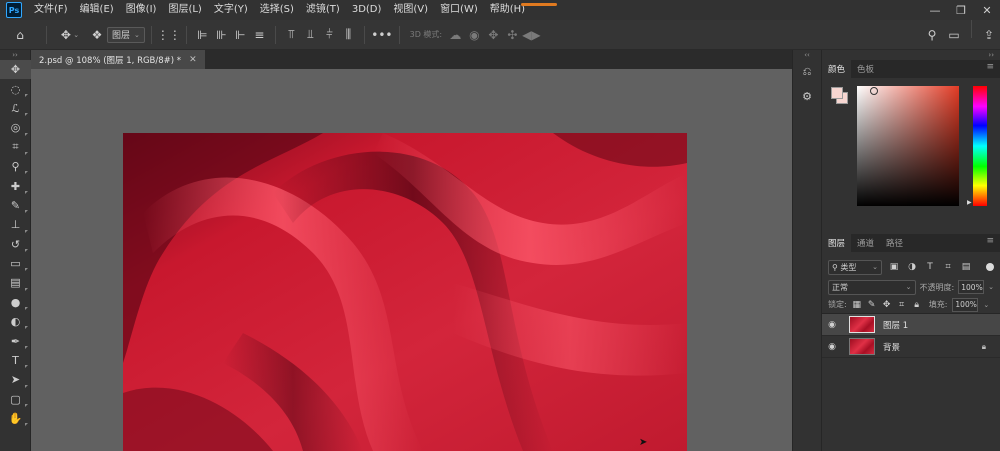 This screenshot has width=1000, height=451. I want to click on hue-slider-handle: ▶, so click(969, 202).